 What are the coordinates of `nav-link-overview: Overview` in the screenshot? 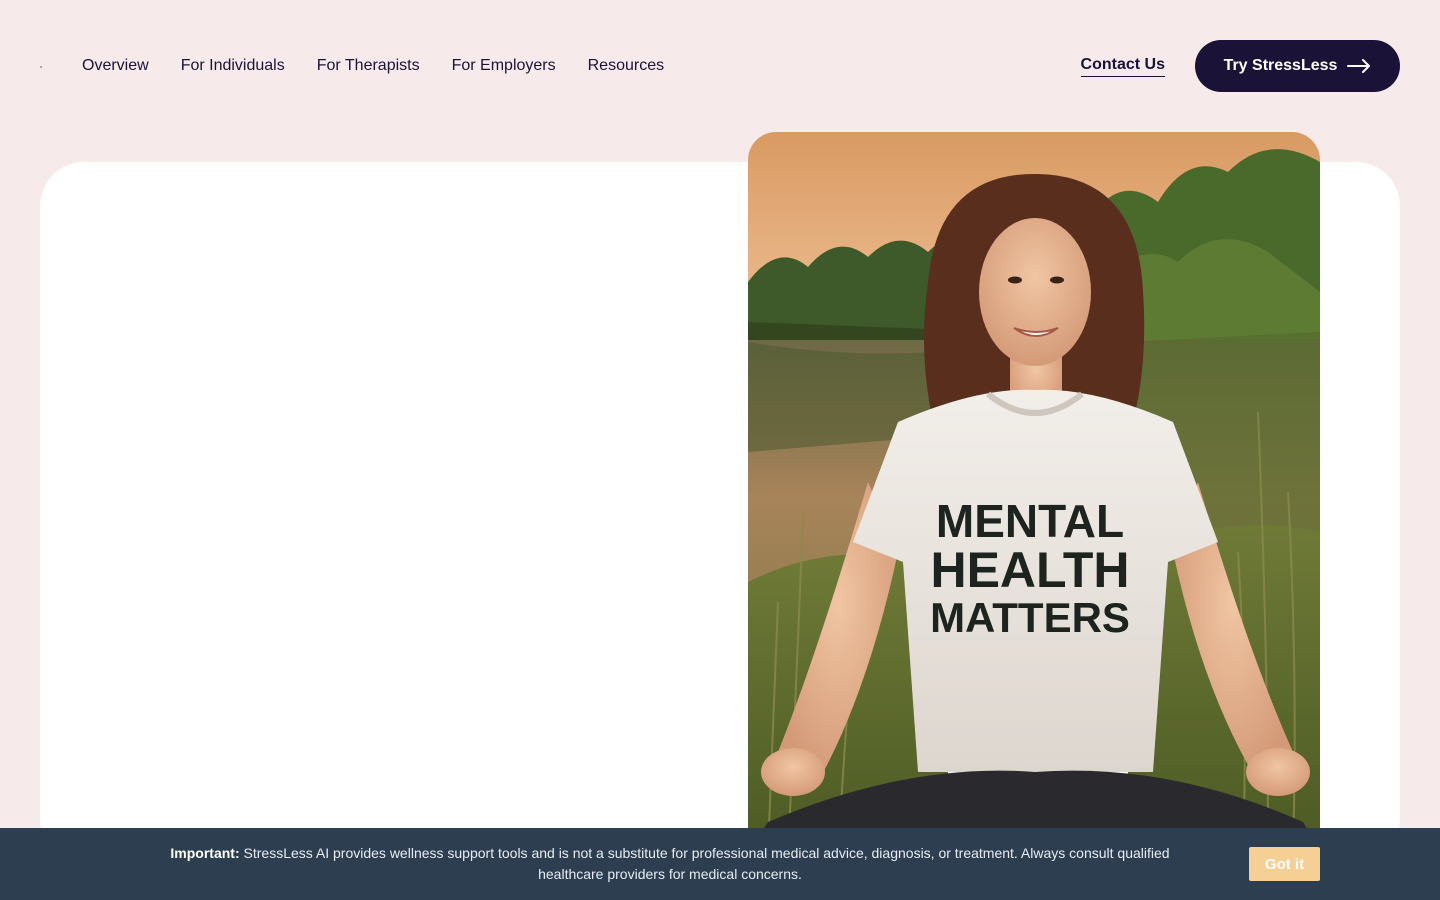 It's located at (115, 66).